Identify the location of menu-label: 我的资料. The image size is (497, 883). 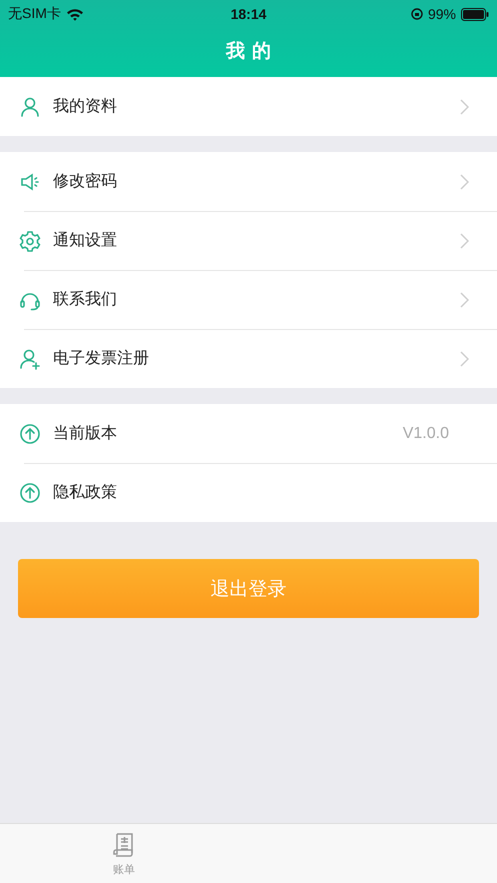
(85, 106).